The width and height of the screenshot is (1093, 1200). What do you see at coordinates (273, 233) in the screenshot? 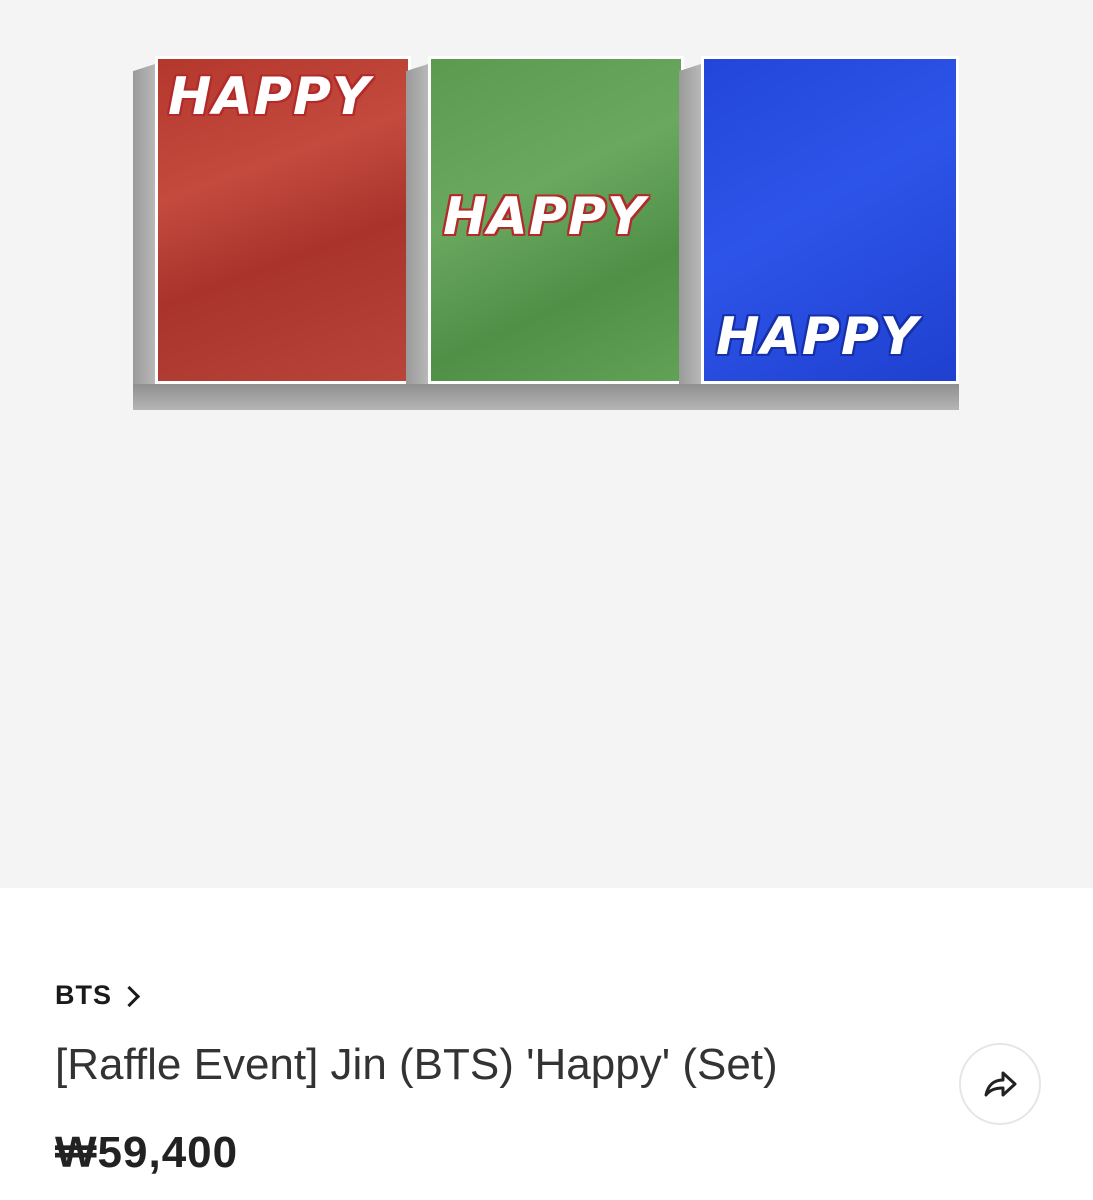
I see `album-red-version: HAPPY` at bounding box center [273, 233].